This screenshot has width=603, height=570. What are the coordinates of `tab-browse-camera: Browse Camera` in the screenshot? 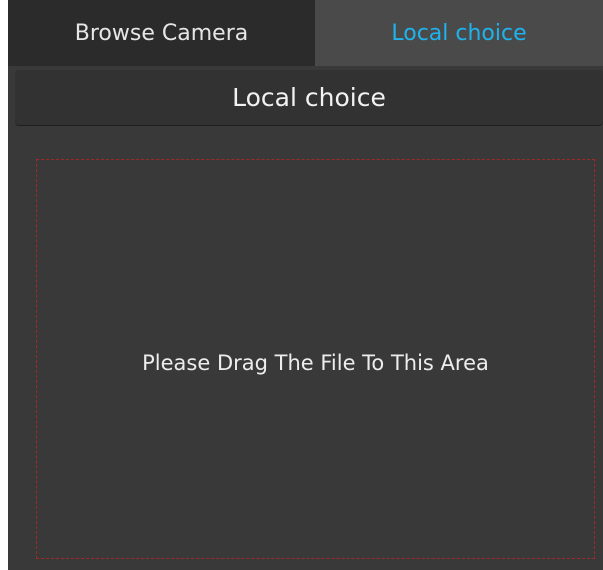 It's located at (161, 33).